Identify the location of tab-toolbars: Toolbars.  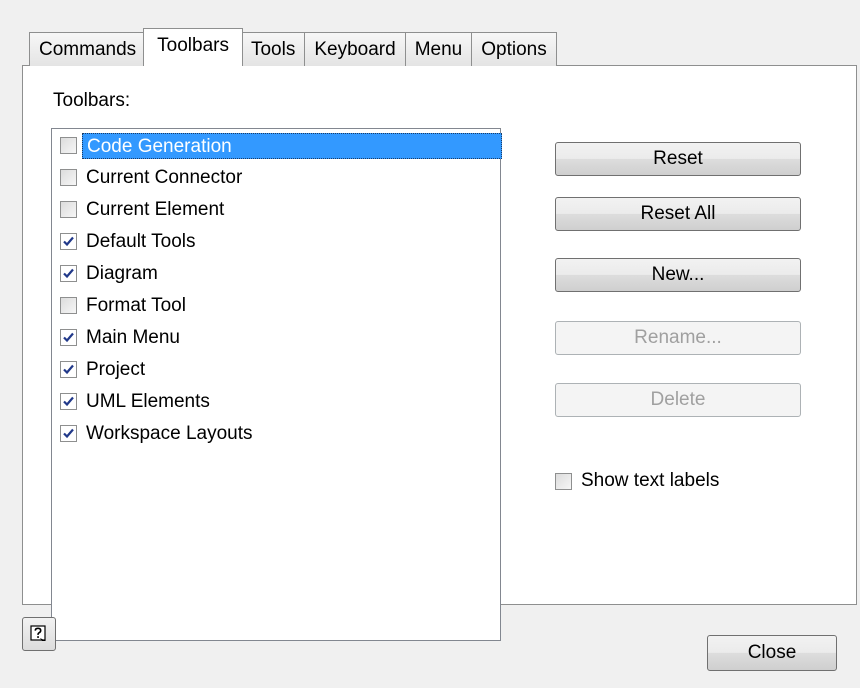
(193, 48).